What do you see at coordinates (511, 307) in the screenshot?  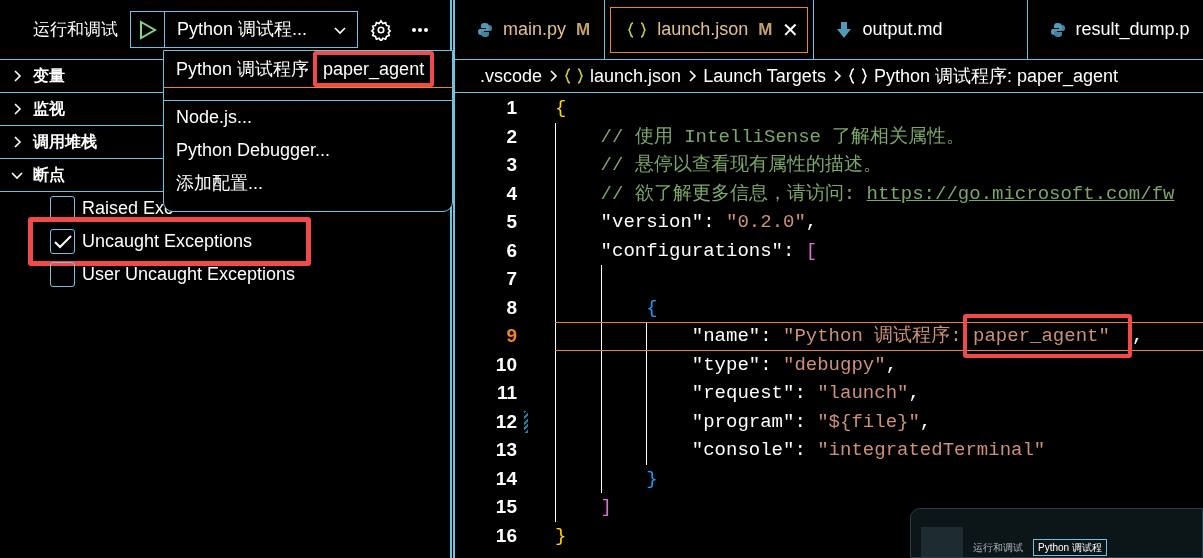 I see `line-number: 8` at bounding box center [511, 307].